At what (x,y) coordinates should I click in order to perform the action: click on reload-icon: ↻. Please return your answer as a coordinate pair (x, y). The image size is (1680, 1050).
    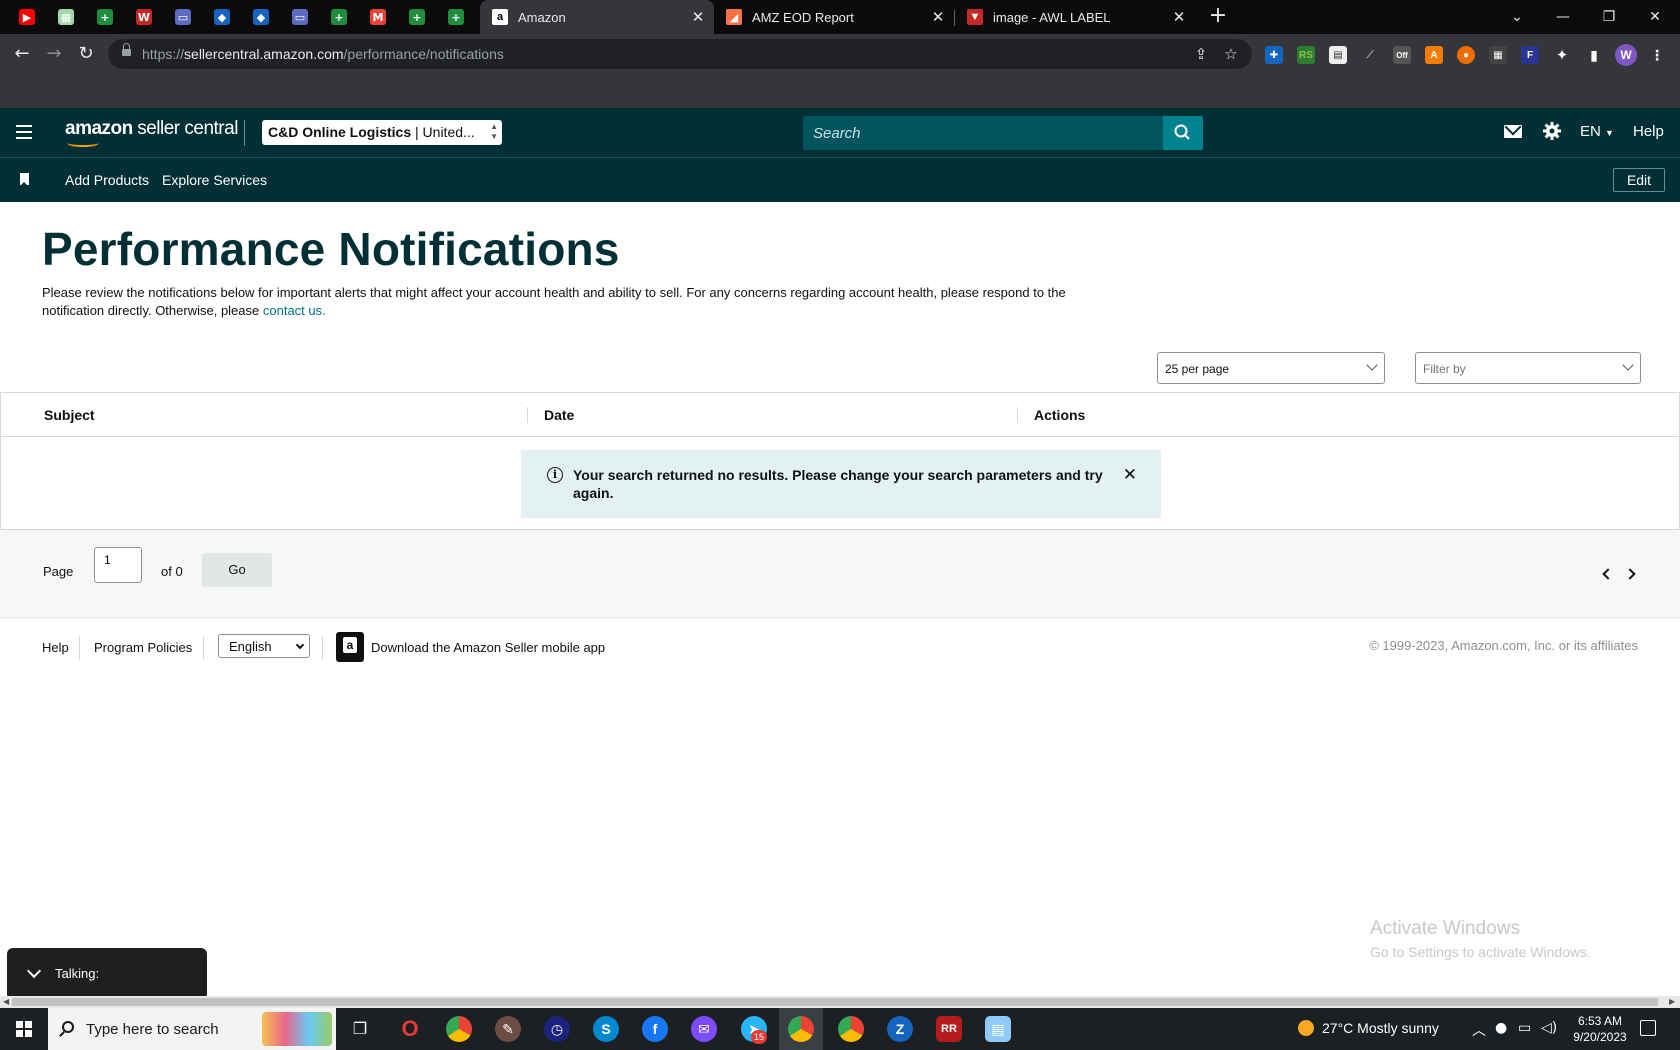
    Looking at the image, I should click on (86, 54).